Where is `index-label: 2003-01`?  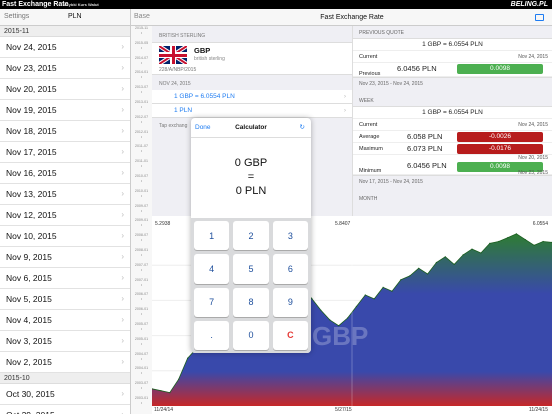
index-label: 2003-01 is located at coordinates (141, 397).